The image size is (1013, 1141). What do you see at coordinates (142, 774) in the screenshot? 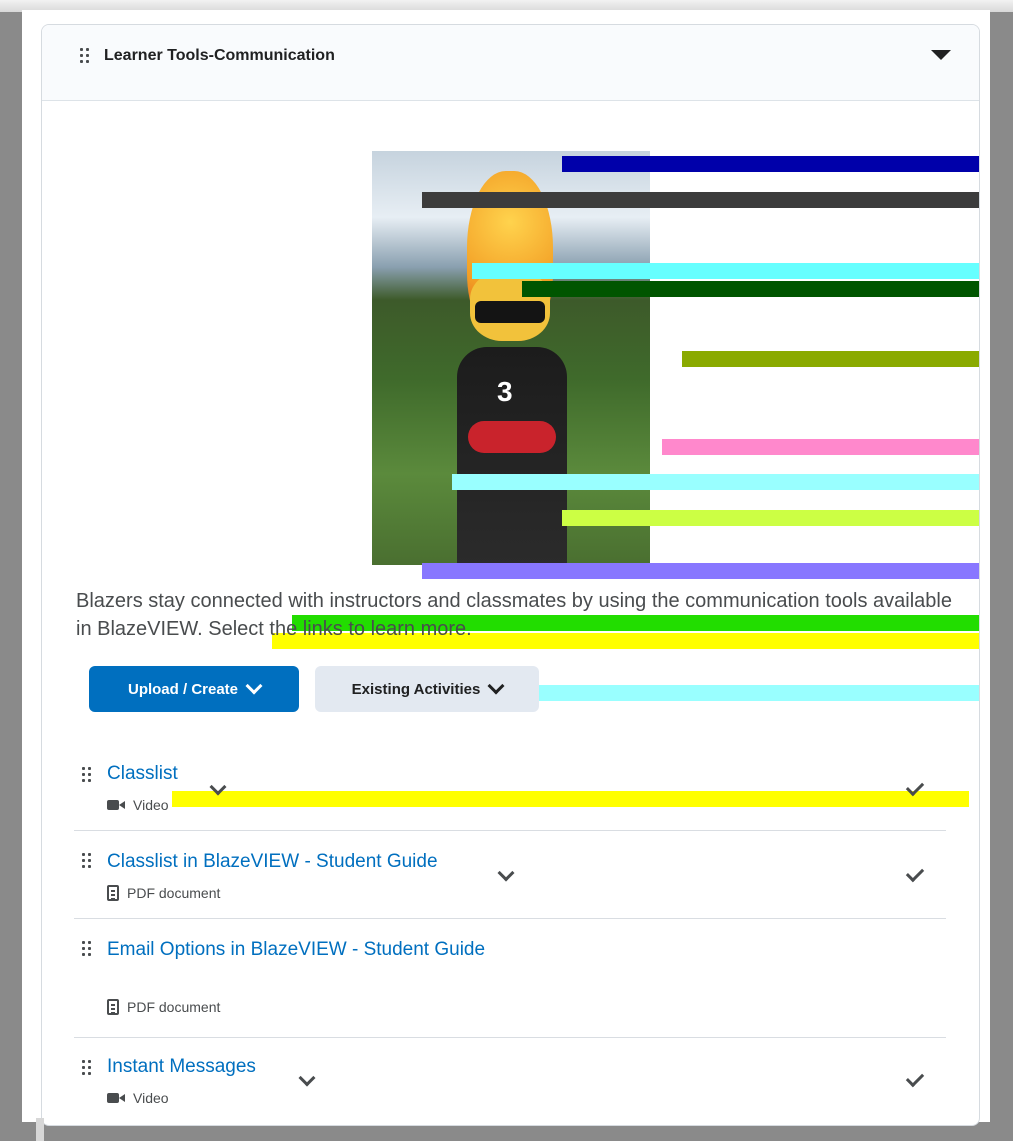
I see `item-link: Classlist` at bounding box center [142, 774].